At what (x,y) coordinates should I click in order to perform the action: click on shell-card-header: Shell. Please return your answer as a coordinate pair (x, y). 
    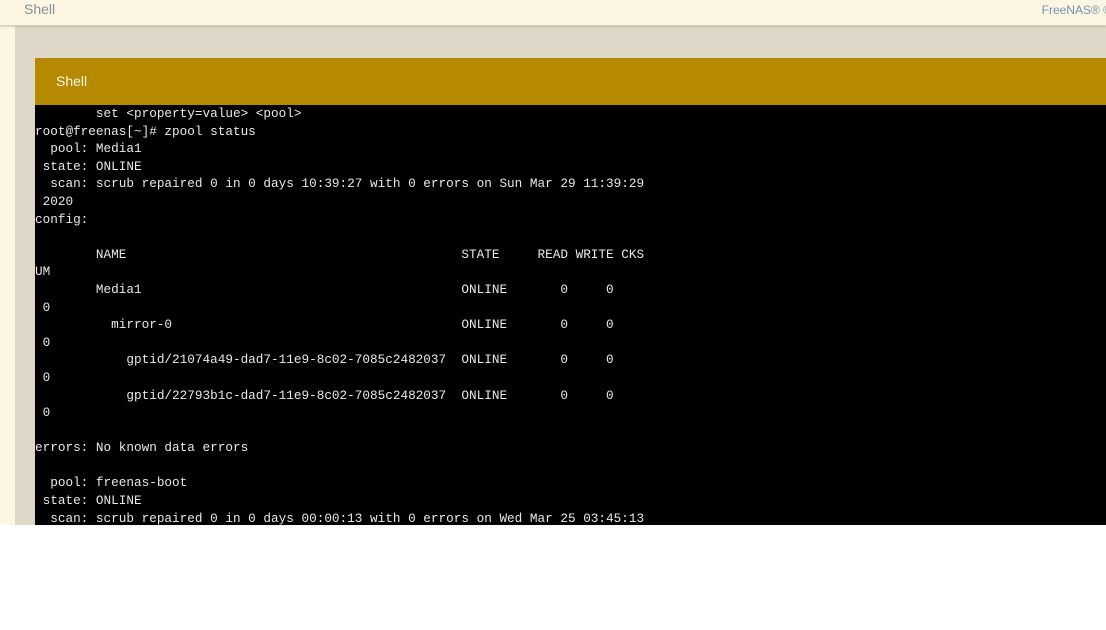
    Looking at the image, I should click on (570, 81).